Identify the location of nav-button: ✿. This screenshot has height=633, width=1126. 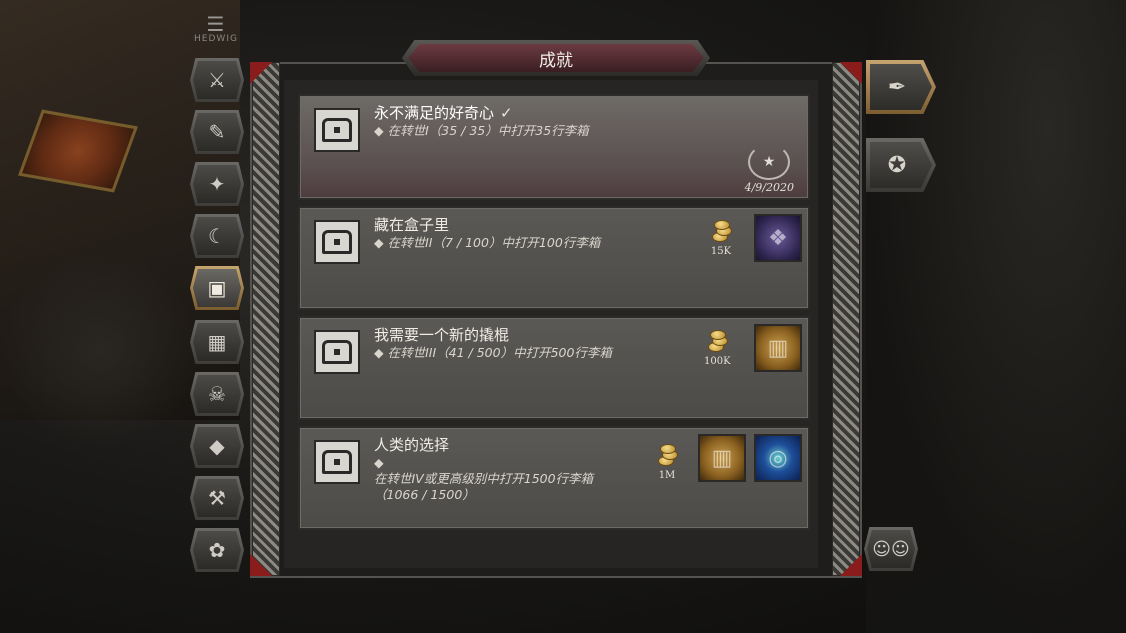
(217, 550).